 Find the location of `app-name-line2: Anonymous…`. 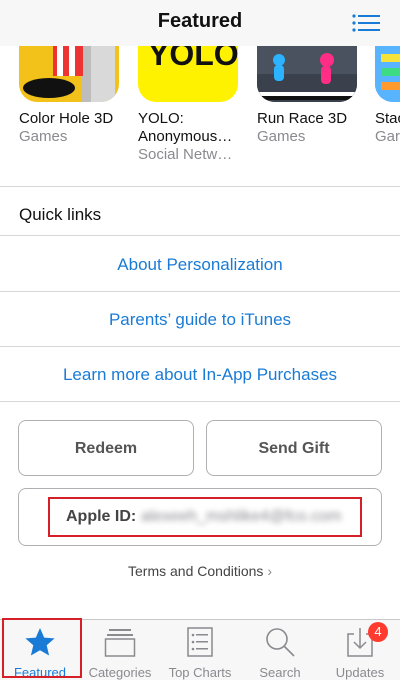

app-name-line2: Anonymous… is located at coordinates (185, 136).